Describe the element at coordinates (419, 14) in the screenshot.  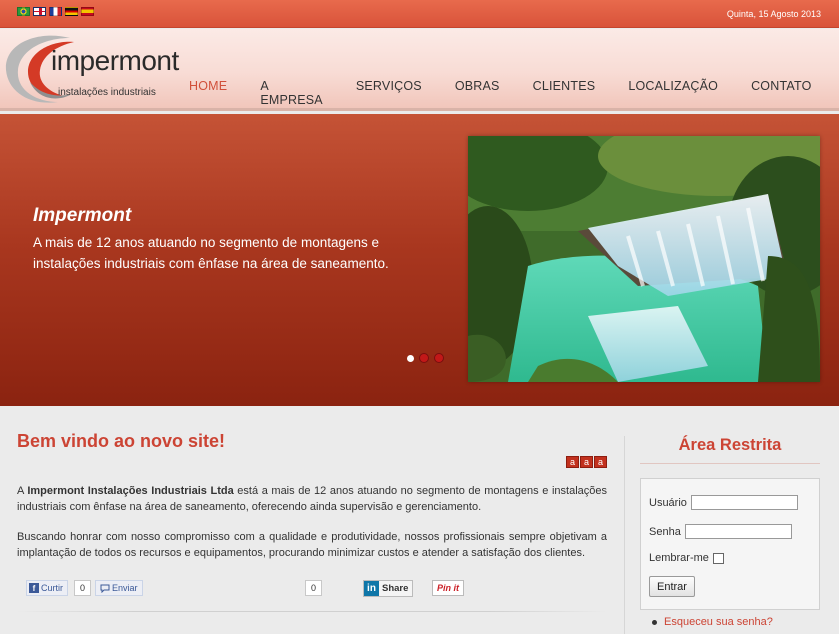
I see `top-bar: Quinta, 15 Agosto 2013` at that location.